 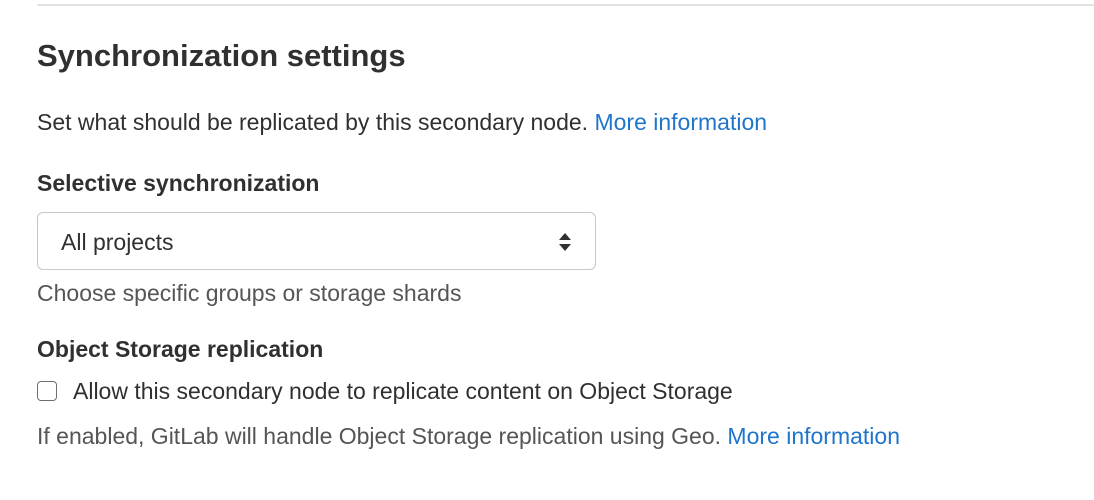 I want to click on section-divider, so click(x=565, y=5).